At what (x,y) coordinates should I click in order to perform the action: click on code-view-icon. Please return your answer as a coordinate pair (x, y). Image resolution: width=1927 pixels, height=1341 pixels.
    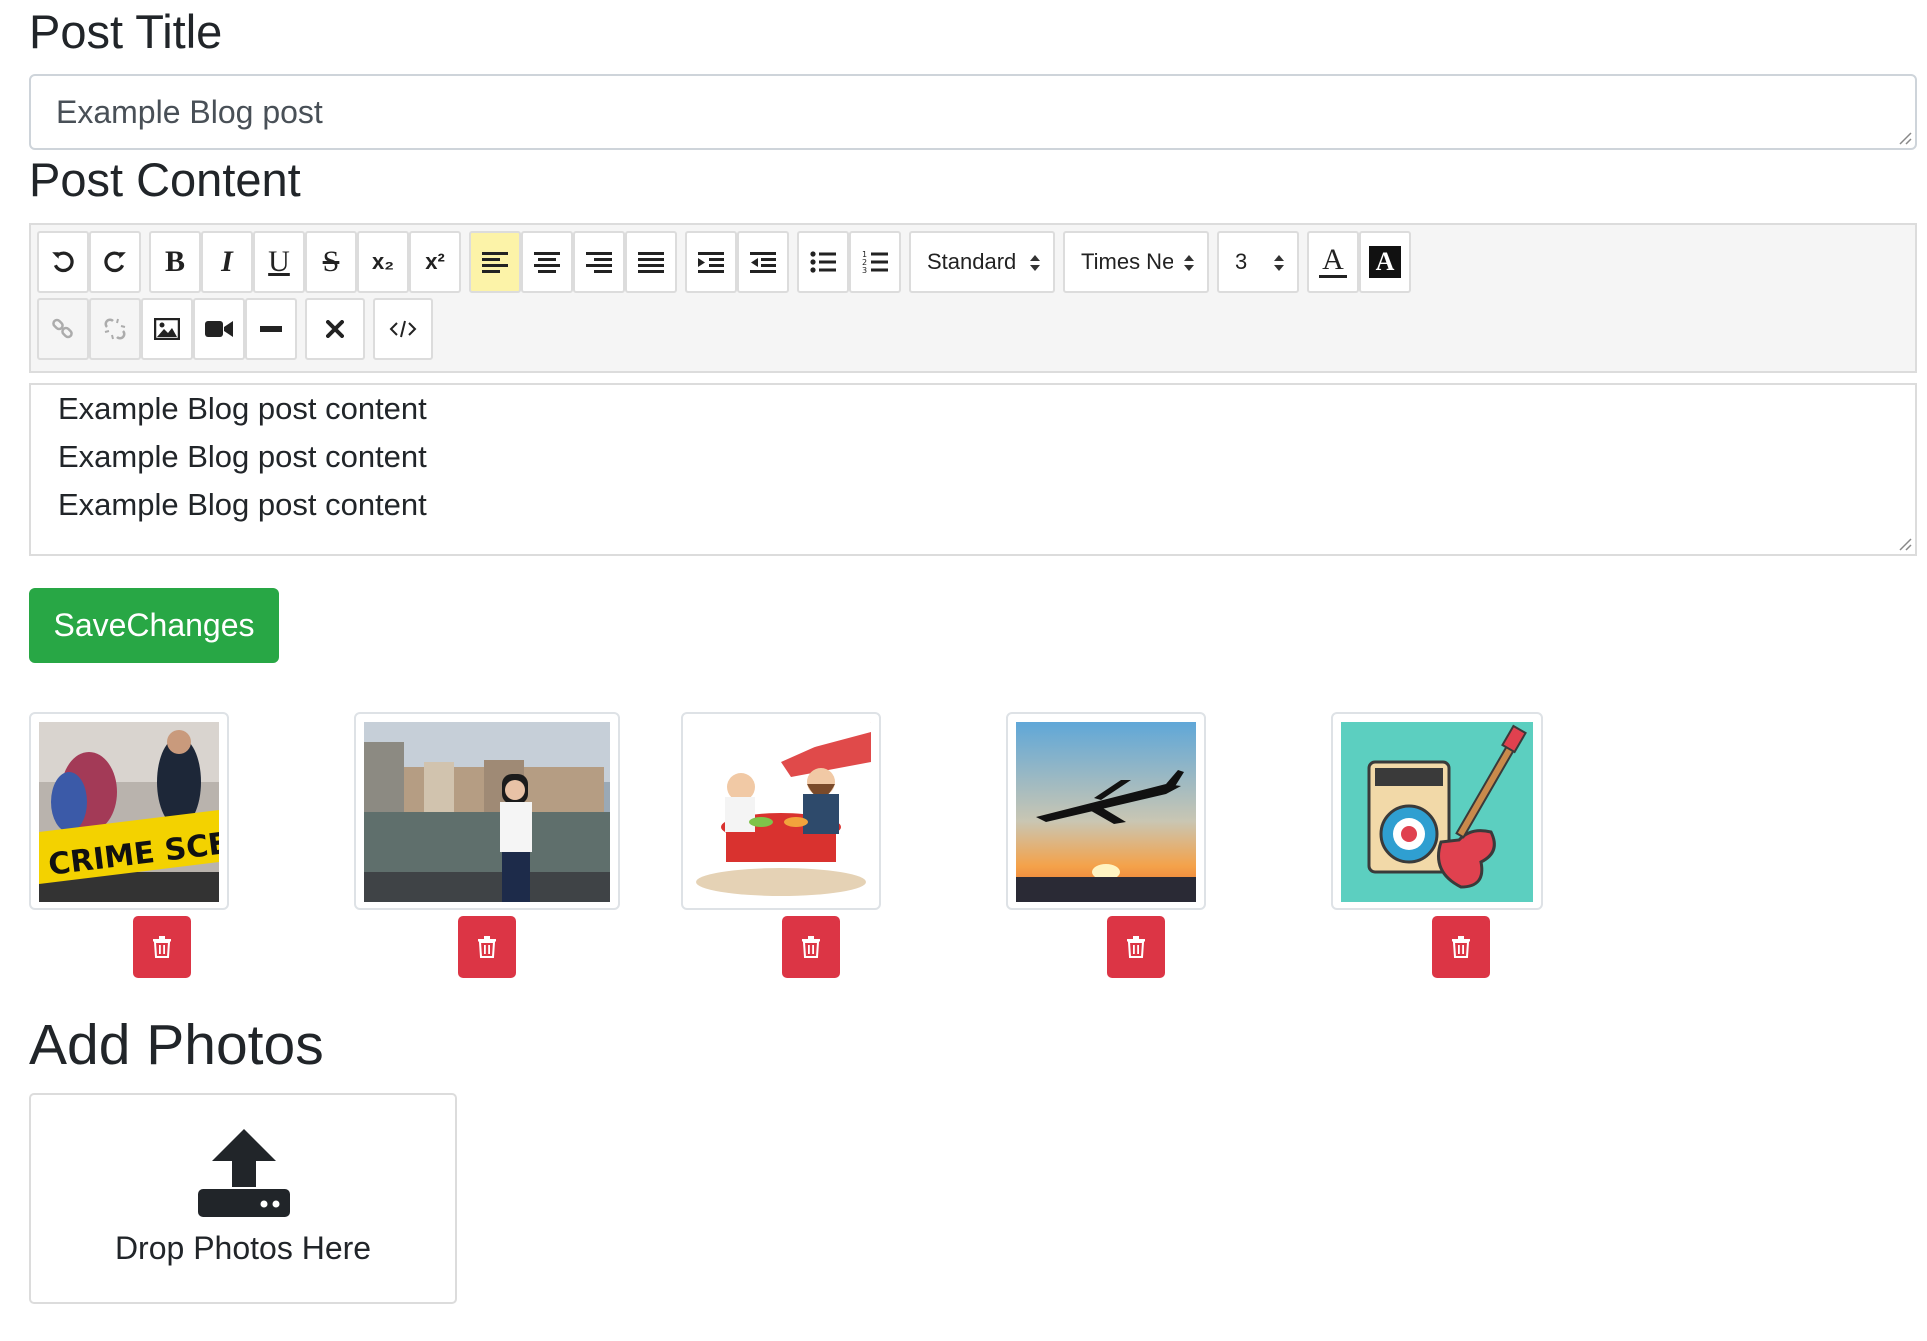
    Looking at the image, I should click on (403, 329).